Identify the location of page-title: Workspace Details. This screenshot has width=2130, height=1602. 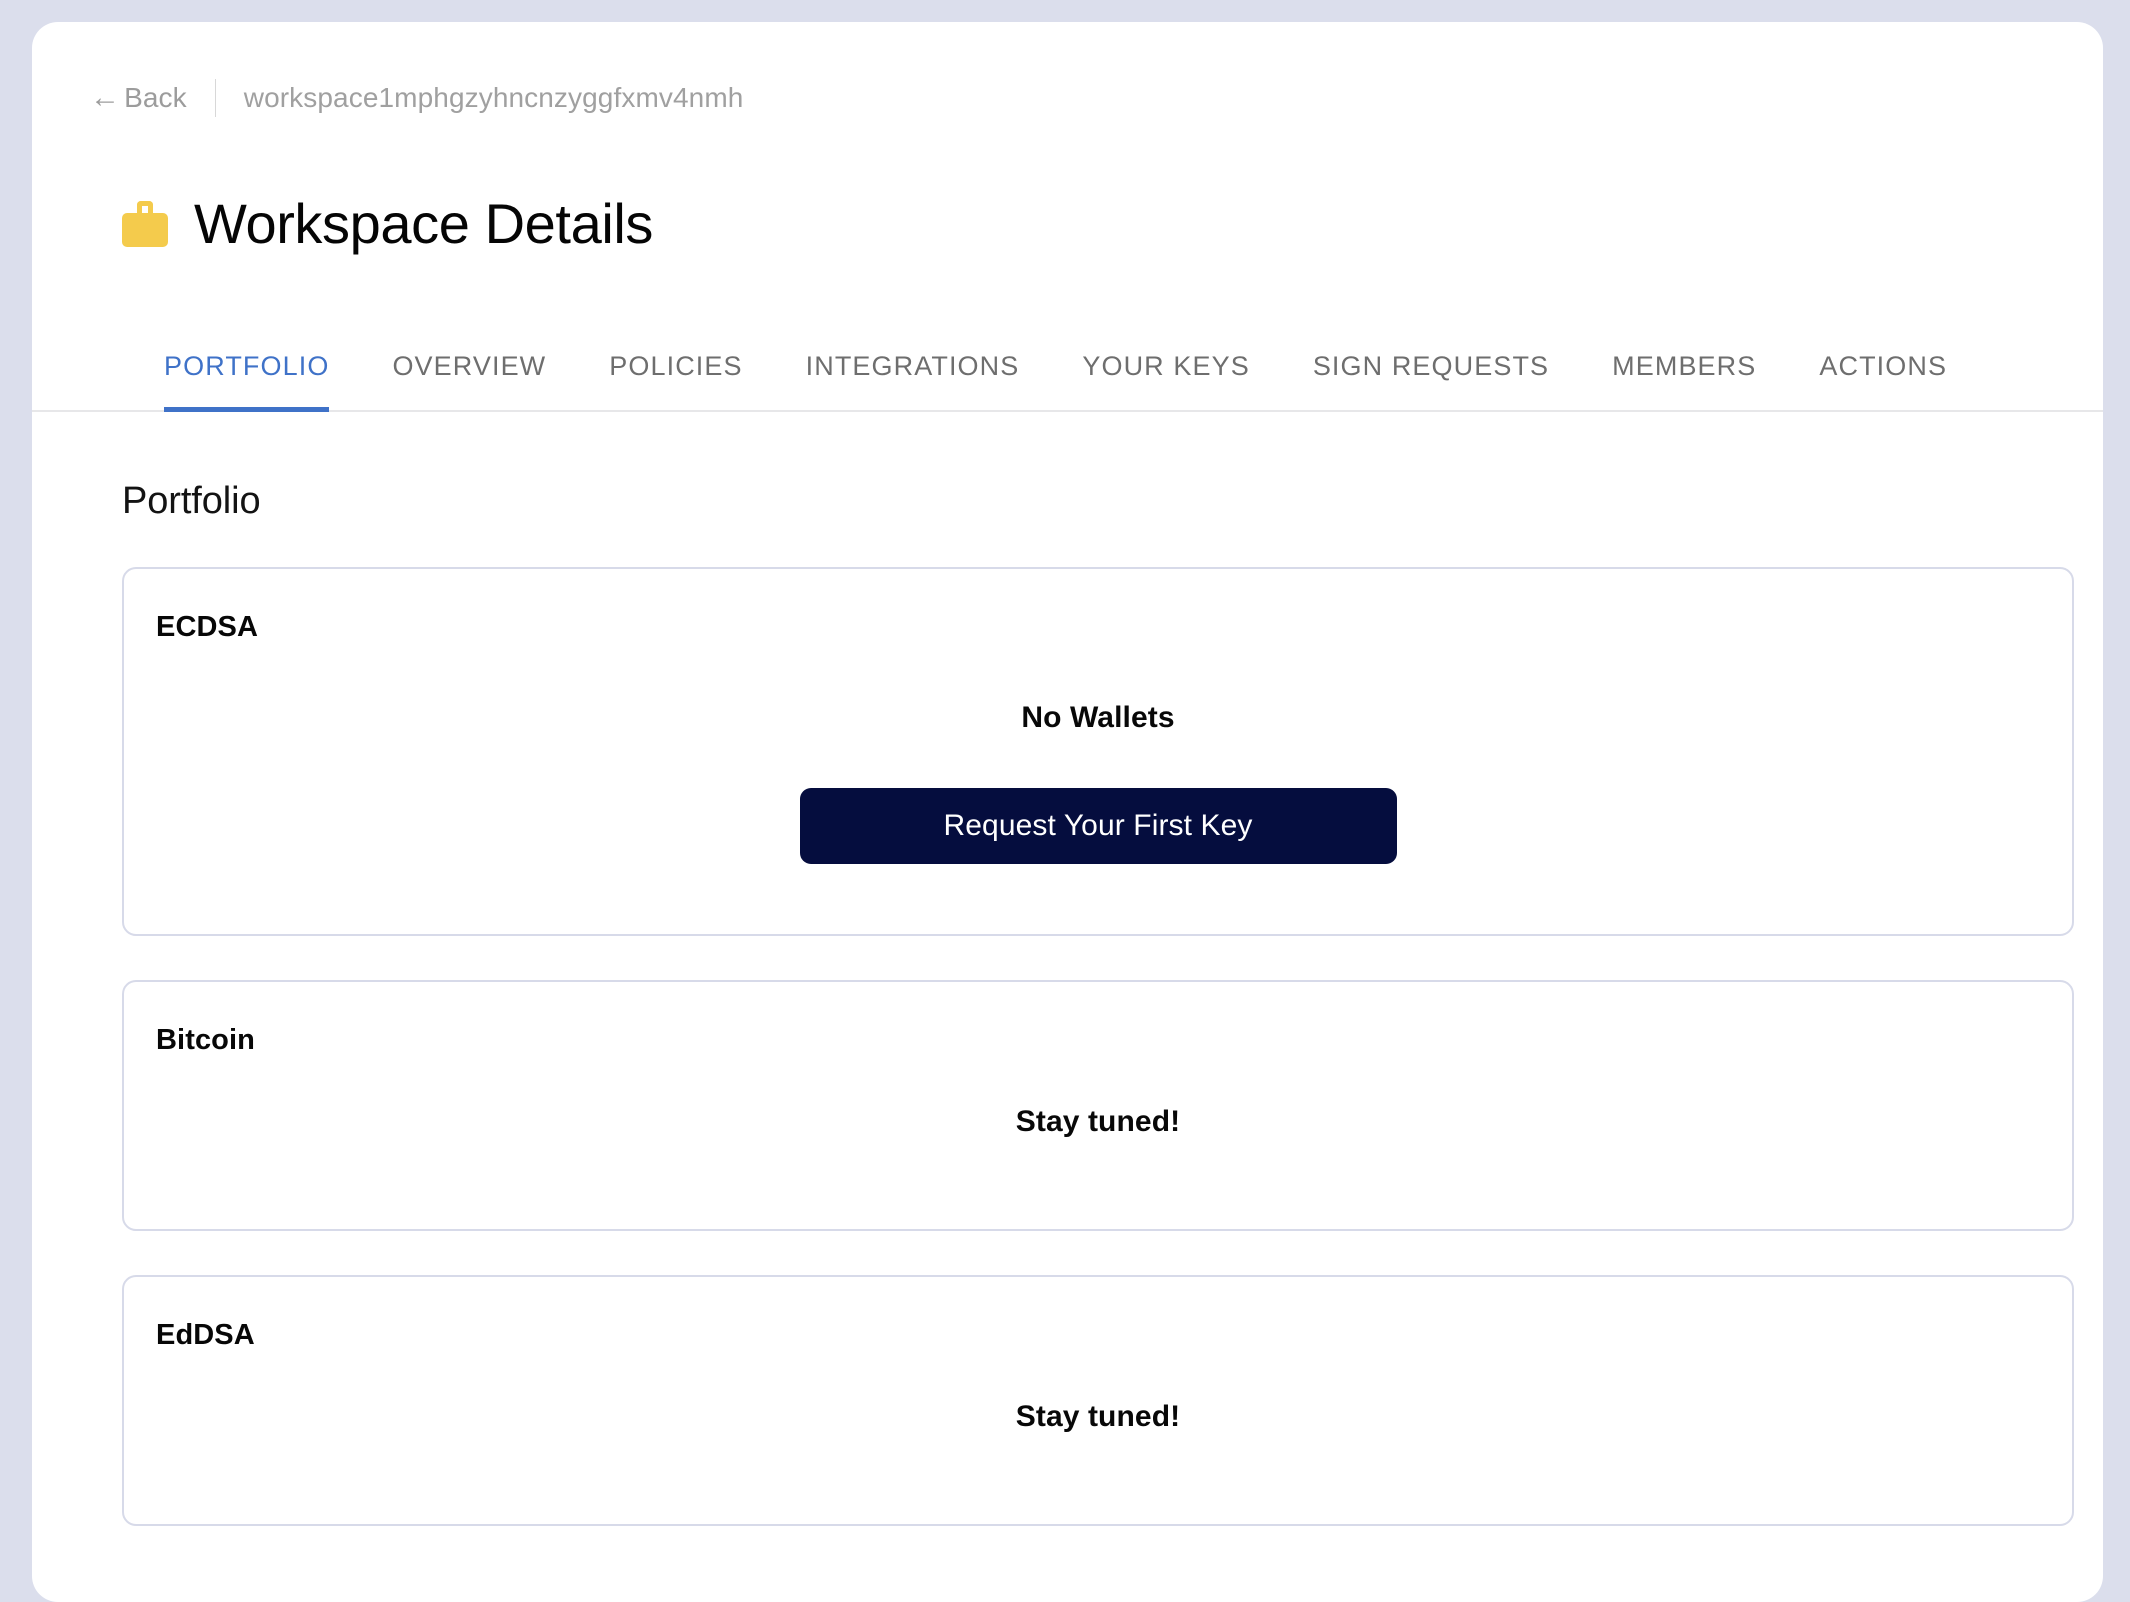
(424, 223).